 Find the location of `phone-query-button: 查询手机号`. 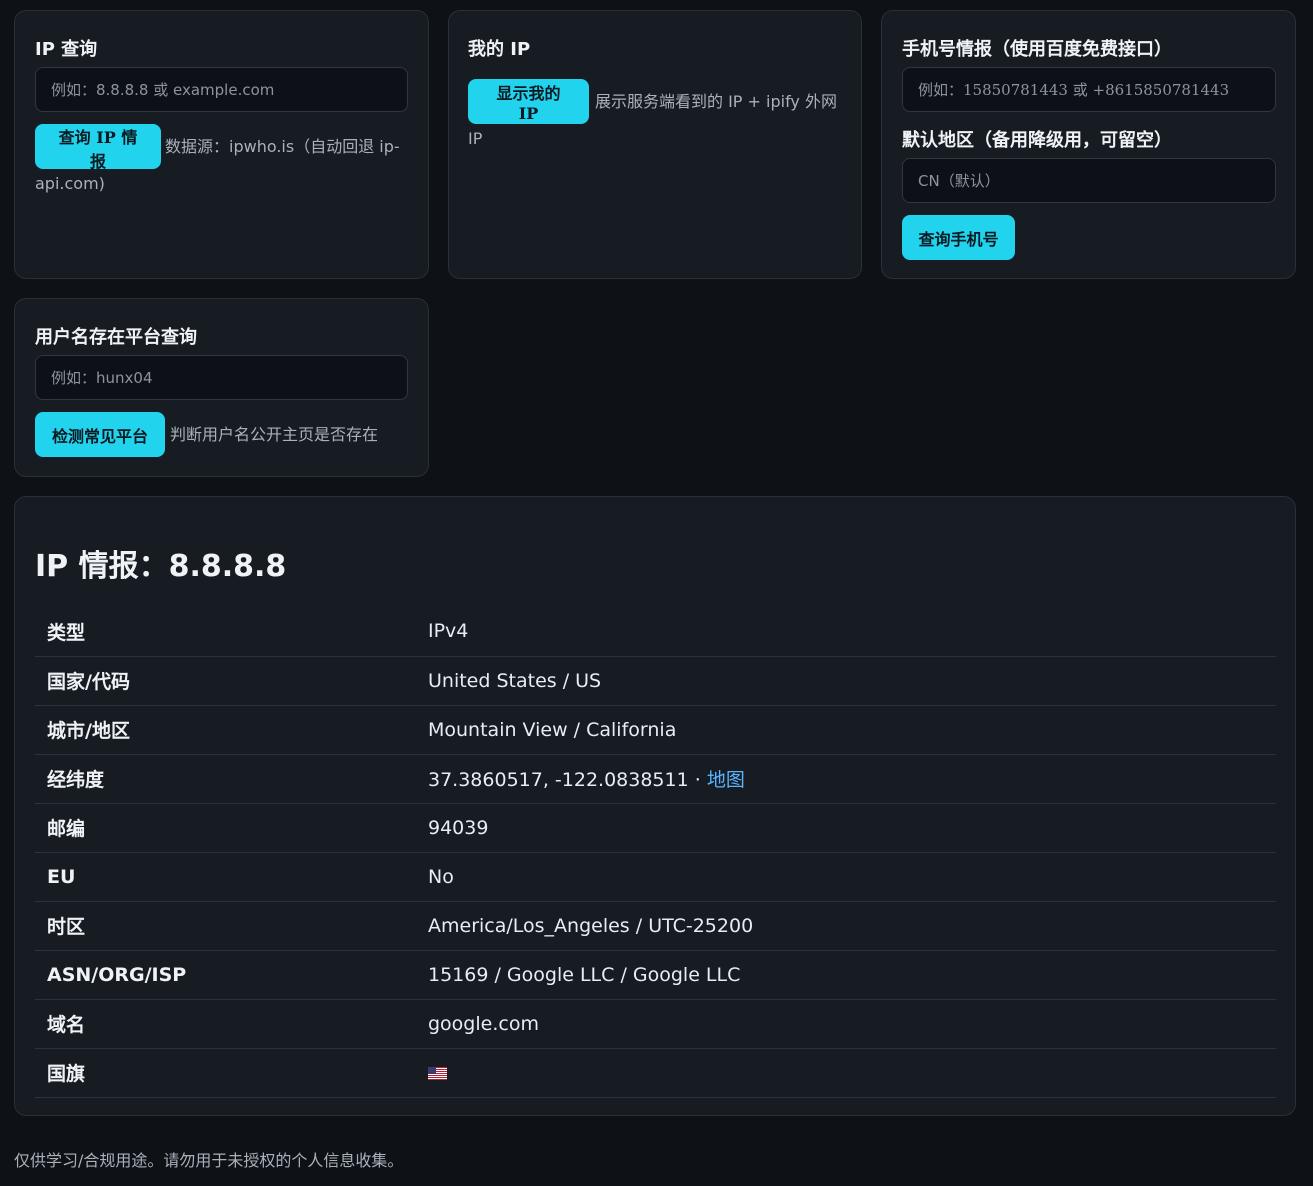

phone-query-button: 查询手机号 is located at coordinates (958, 237).